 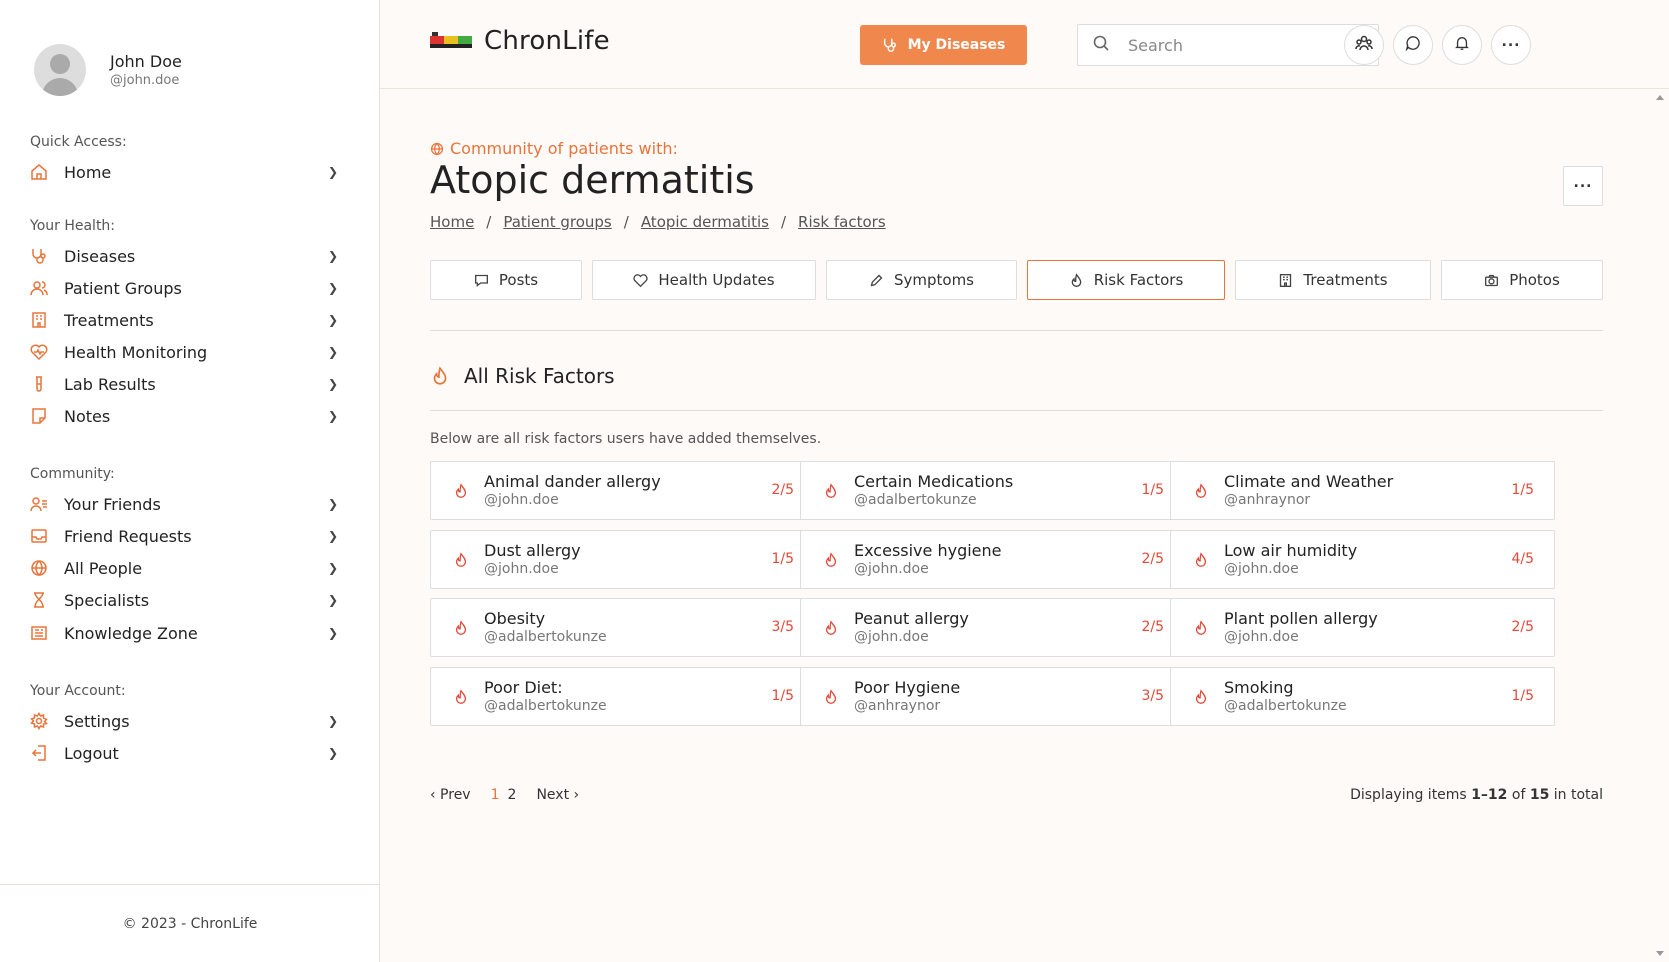 I want to click on groups-button, so click(x=1364, y=45).